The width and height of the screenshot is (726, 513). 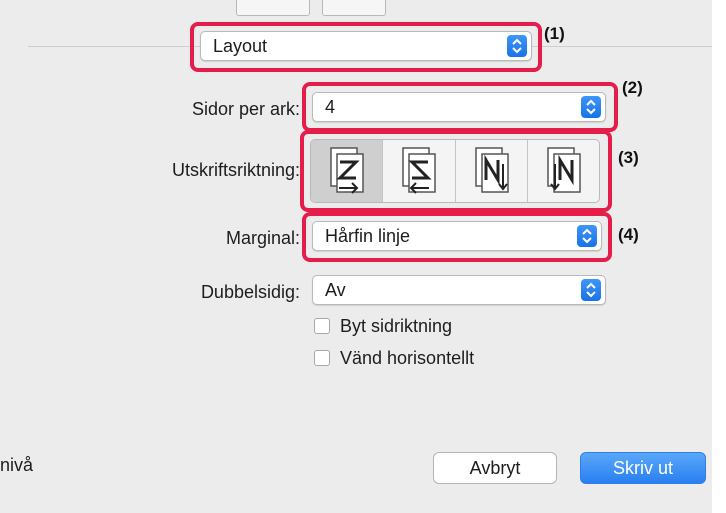 I want to click on callout-4: (4), so click(x=628, y=234).